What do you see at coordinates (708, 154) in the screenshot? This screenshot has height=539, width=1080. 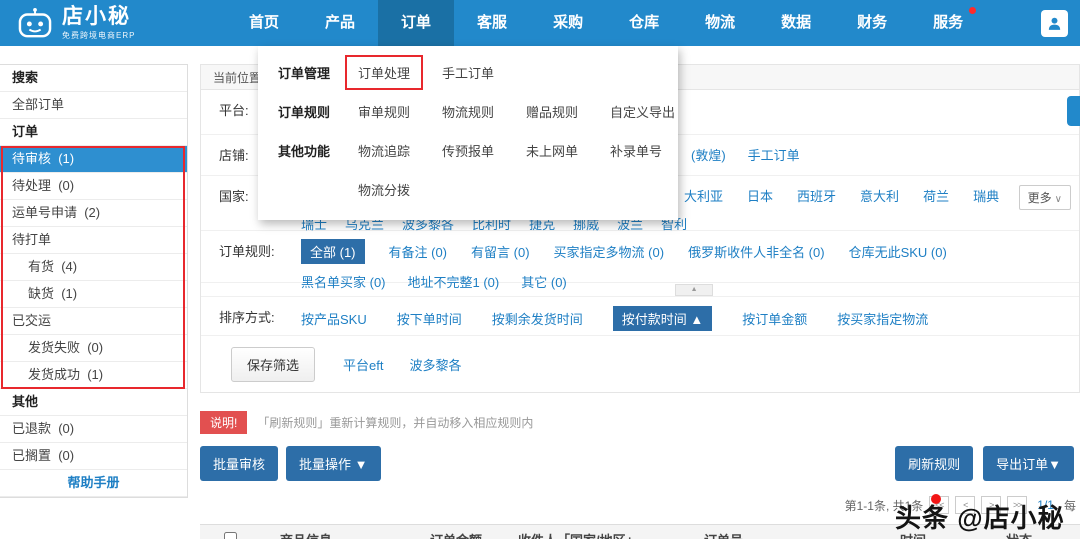 I see `shop-filter-link: (敦煌)` at bounding box center [708, 154].